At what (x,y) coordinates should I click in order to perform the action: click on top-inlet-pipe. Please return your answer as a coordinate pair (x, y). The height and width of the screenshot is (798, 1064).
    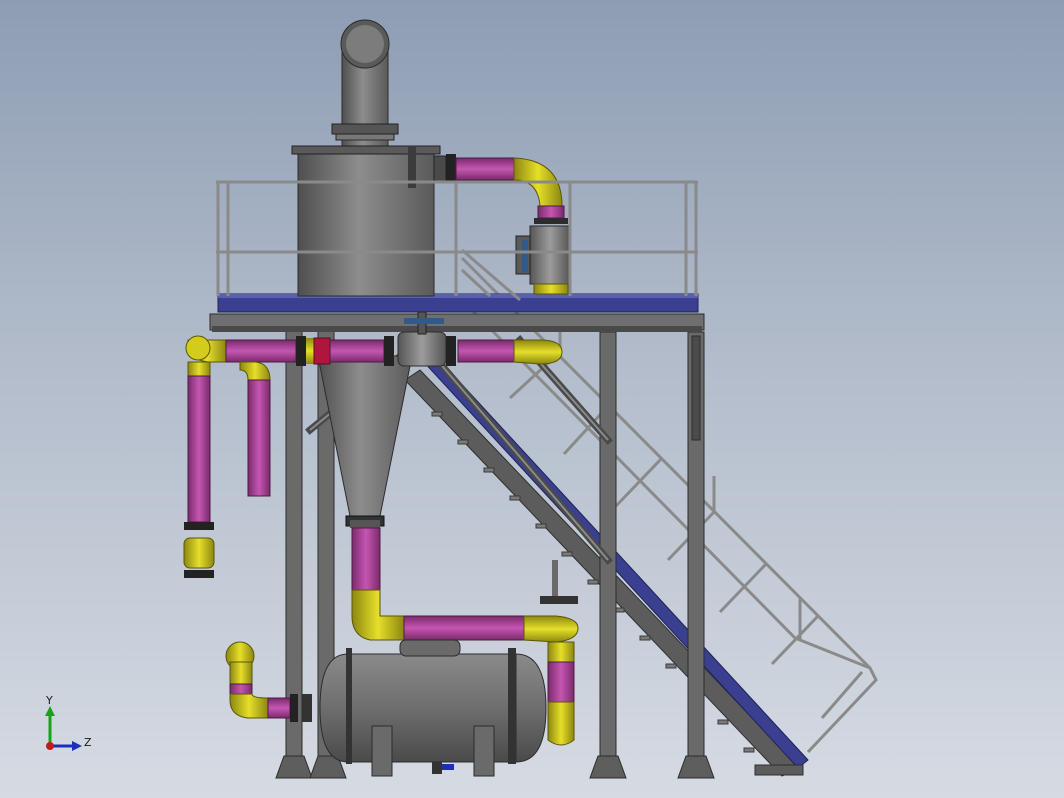
    Looking at the image, I should click on (502, 224).